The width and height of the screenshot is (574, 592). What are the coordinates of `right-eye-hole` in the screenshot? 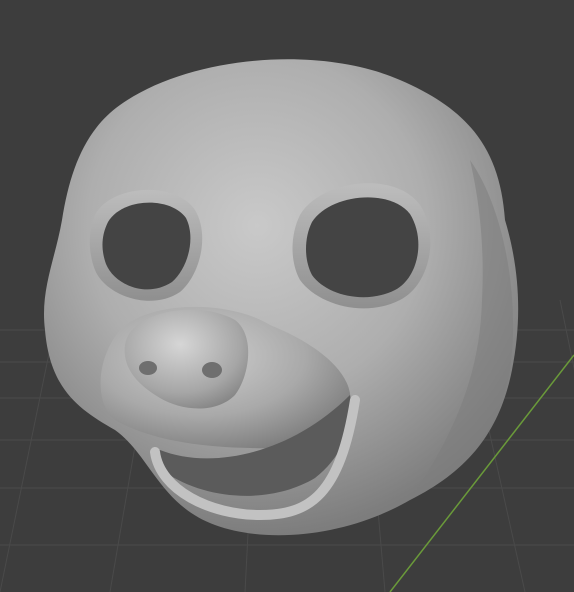 It's located at (361, 246).